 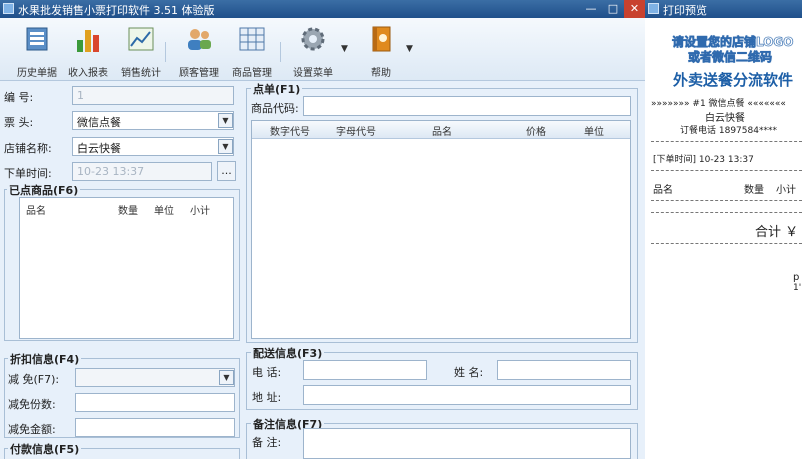 I want to click on order-title: 点单(F1), so click(x=277, y=89).